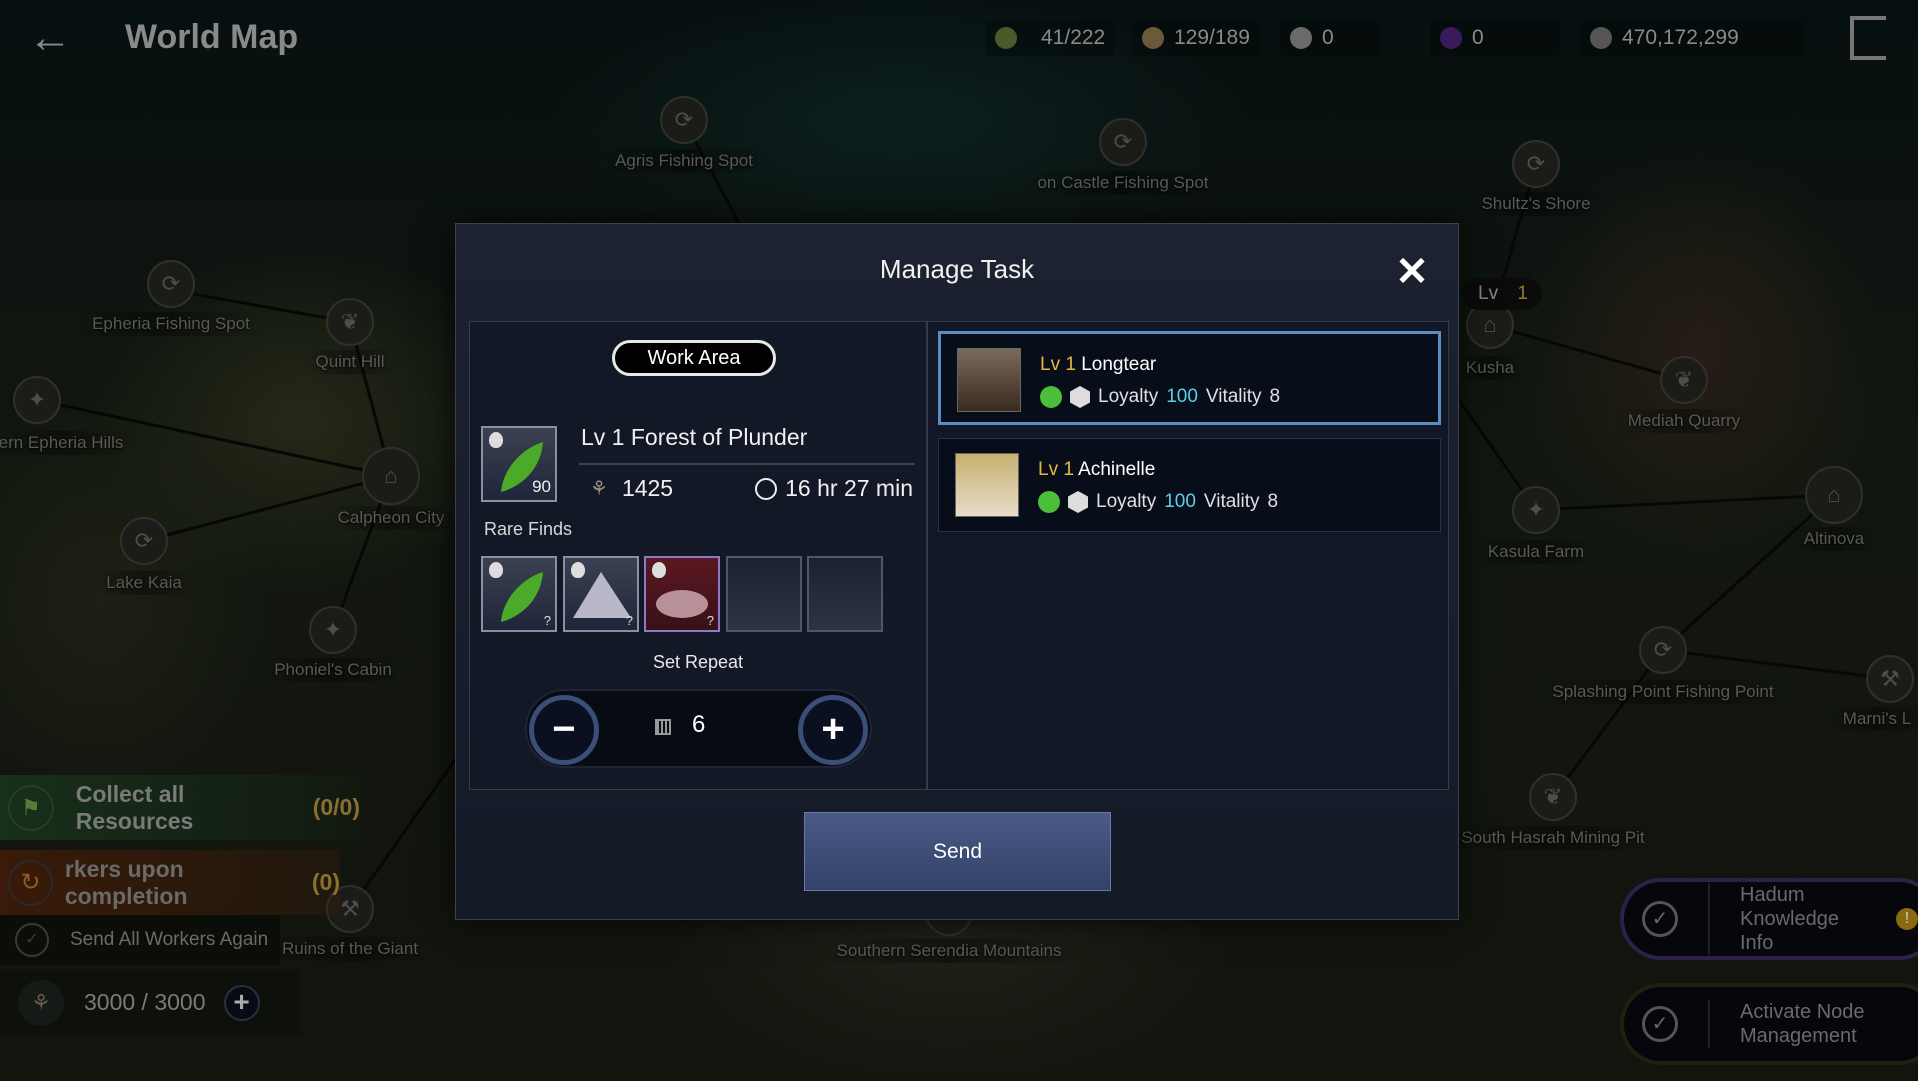 The width and height of the screenshot is (1918, 1081). Describe the element at coordinates (957, 269) in the screenshot. I see `dialog-title: Manage Task` at that location.